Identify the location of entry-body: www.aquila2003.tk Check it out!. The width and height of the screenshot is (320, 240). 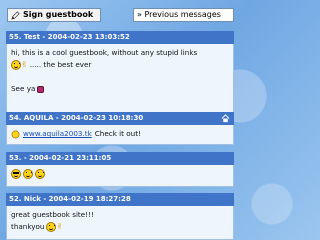
(120, 135).